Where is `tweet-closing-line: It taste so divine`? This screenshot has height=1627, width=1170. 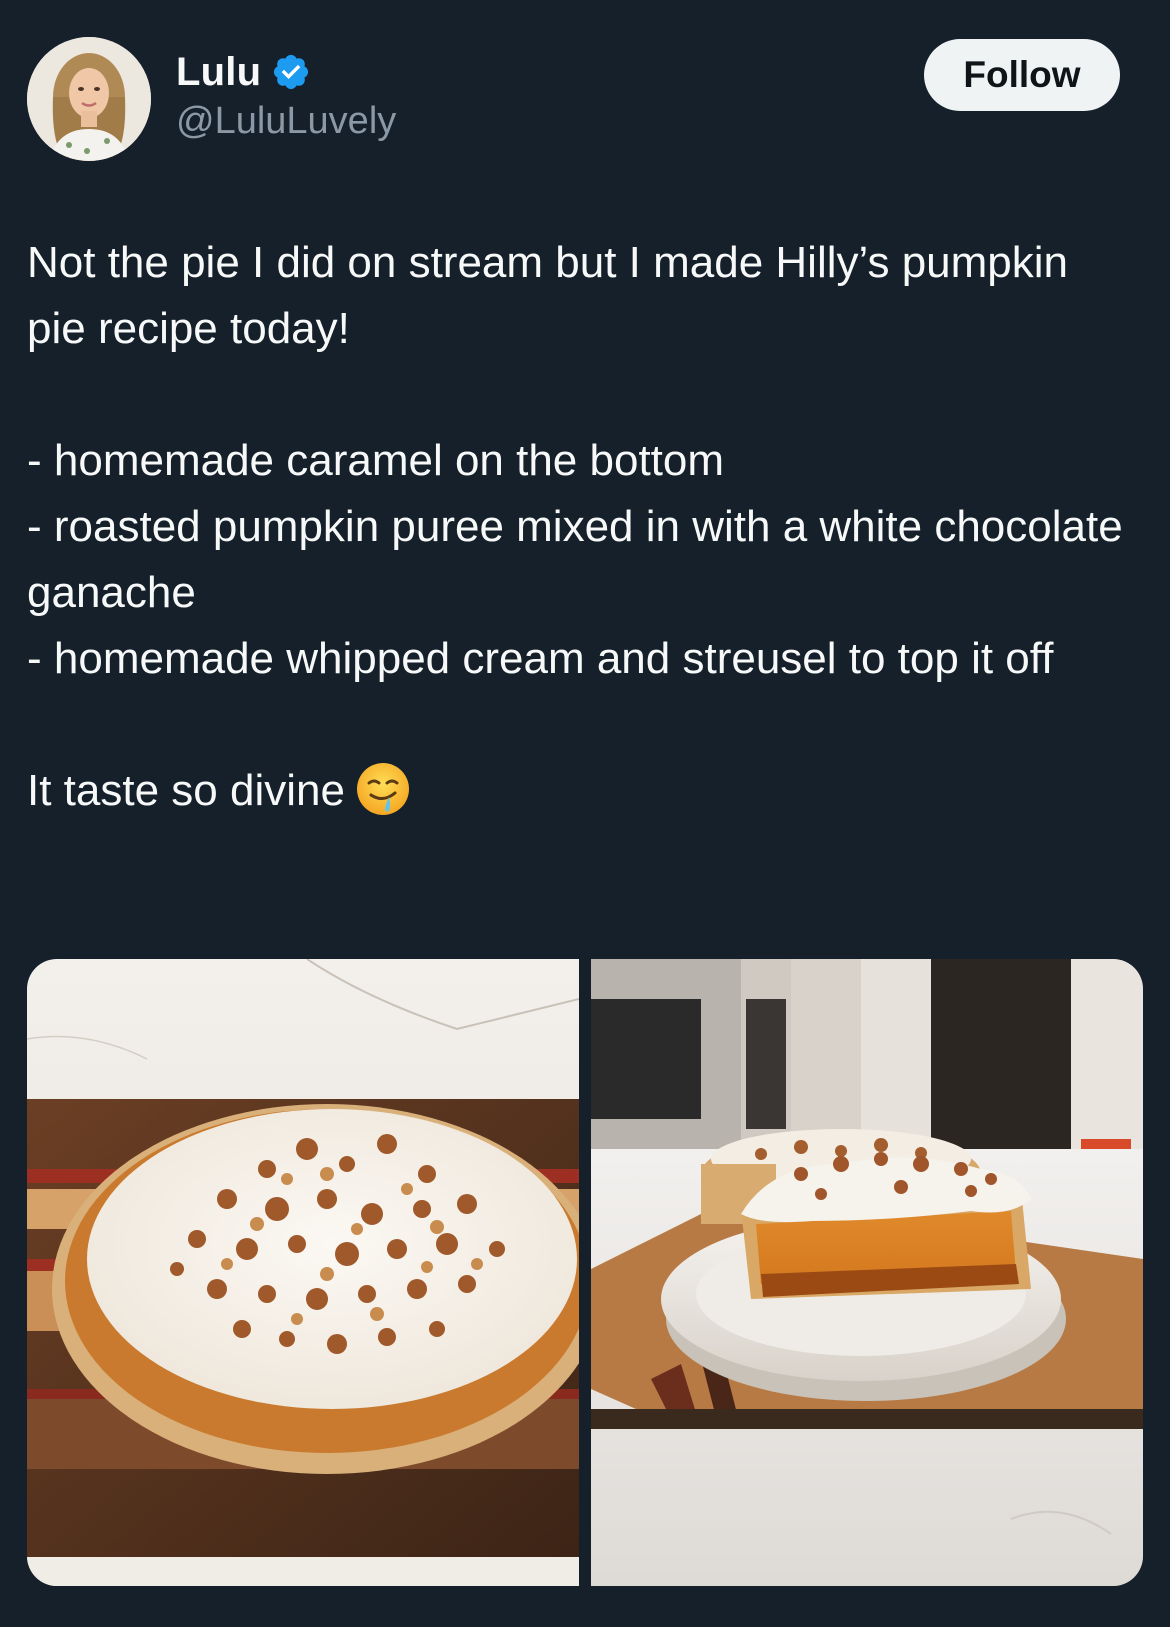 tweet-closing-line: It taste so divine is located at coordinates (582, 791).